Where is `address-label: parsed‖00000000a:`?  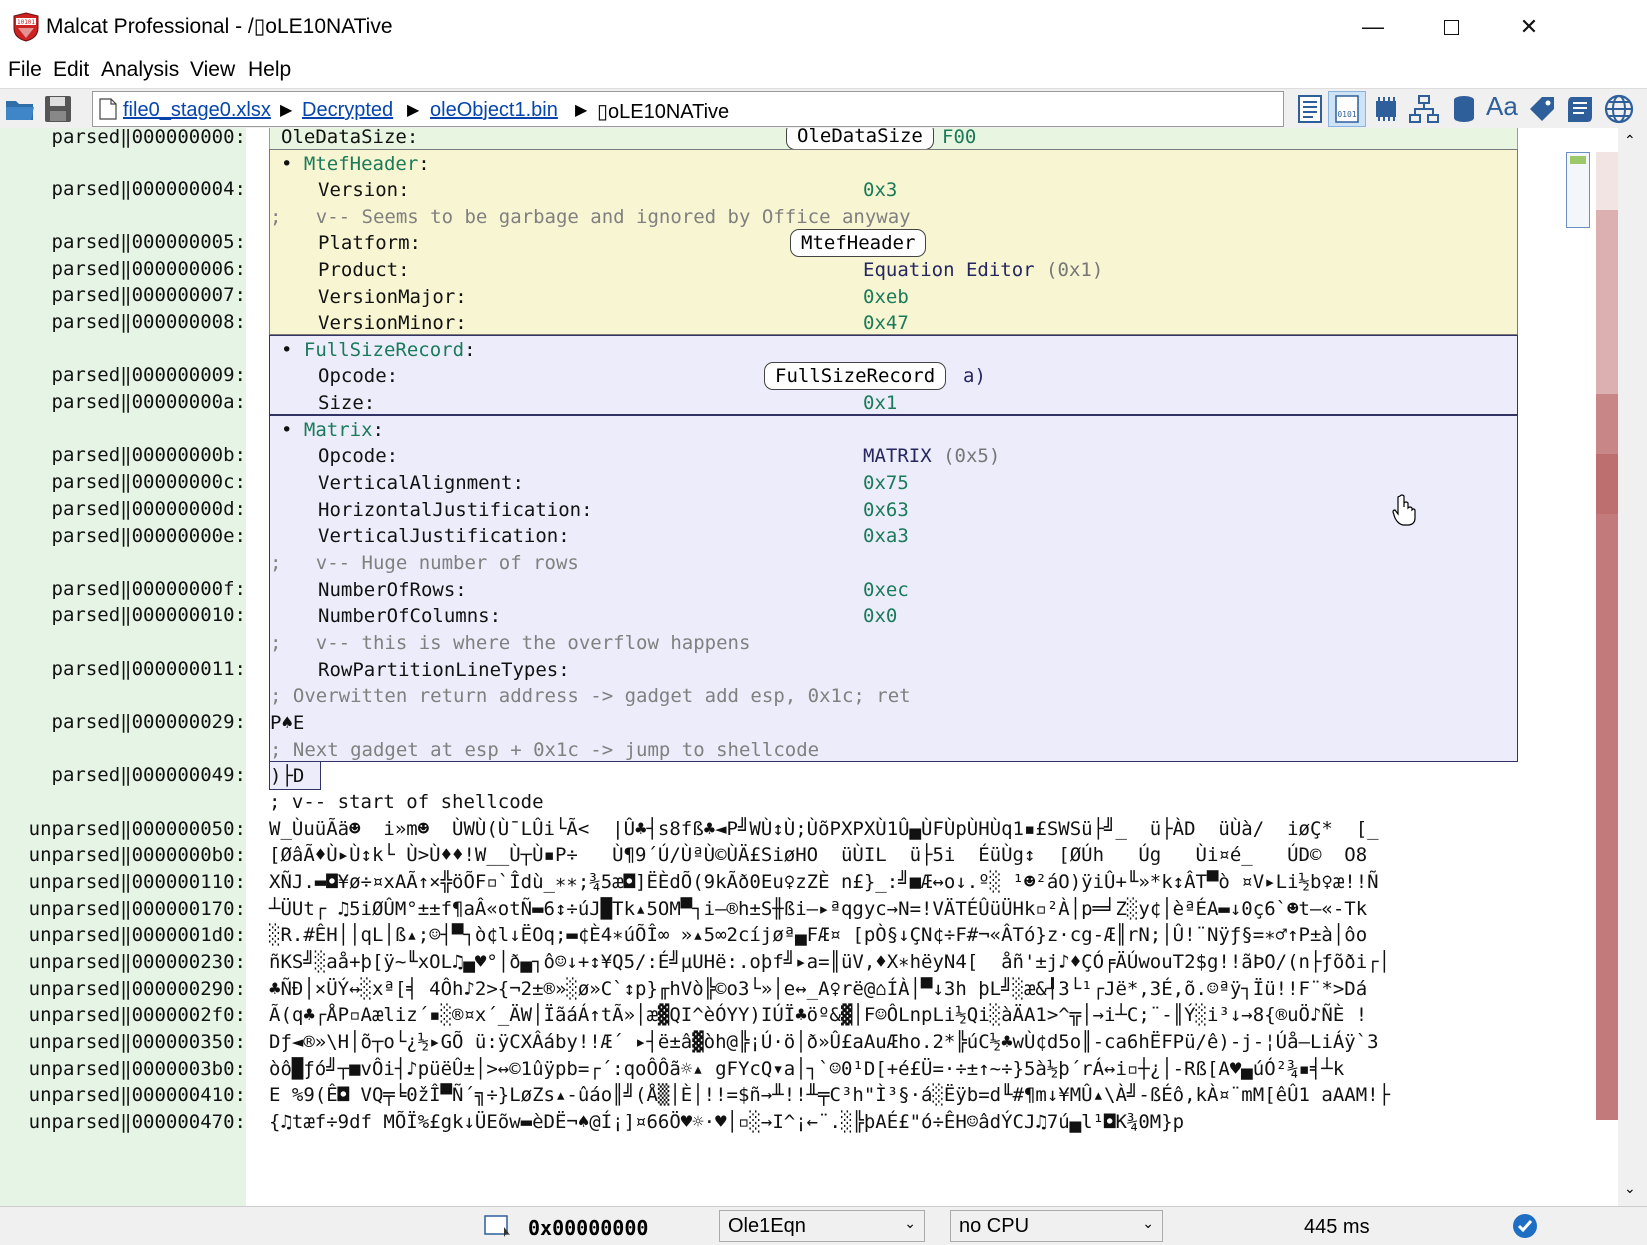
address-label: parsed‖00000000a: is located at coordinates (148, 402).